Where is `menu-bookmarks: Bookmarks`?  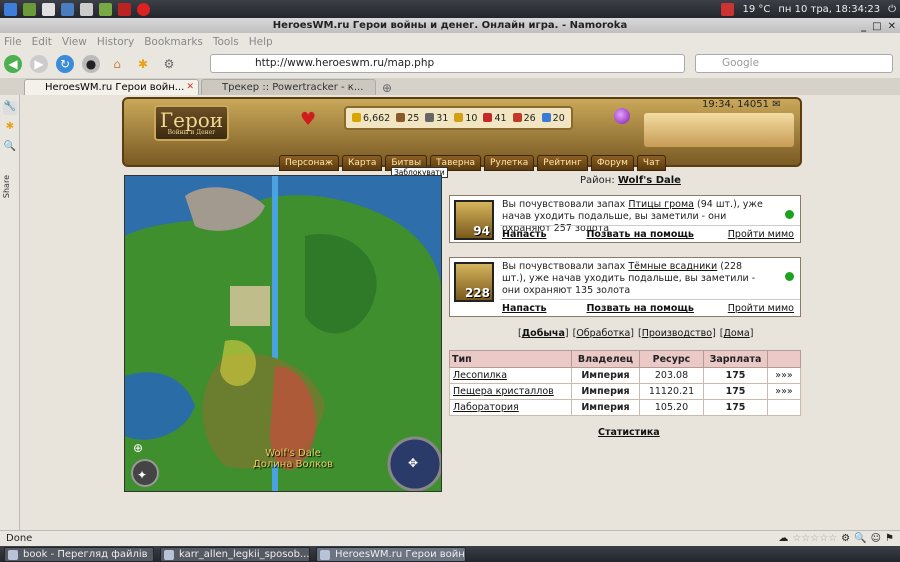 menu-bookmarks: Bookmarks is located at coordinates (173, 42).